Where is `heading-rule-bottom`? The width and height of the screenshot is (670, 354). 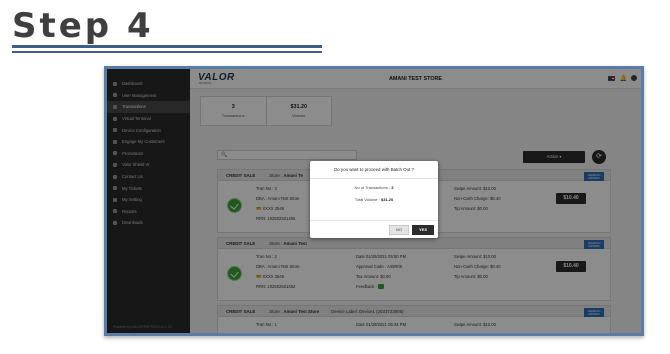
heading-rule-bottom is located at coordinates (167, 52).